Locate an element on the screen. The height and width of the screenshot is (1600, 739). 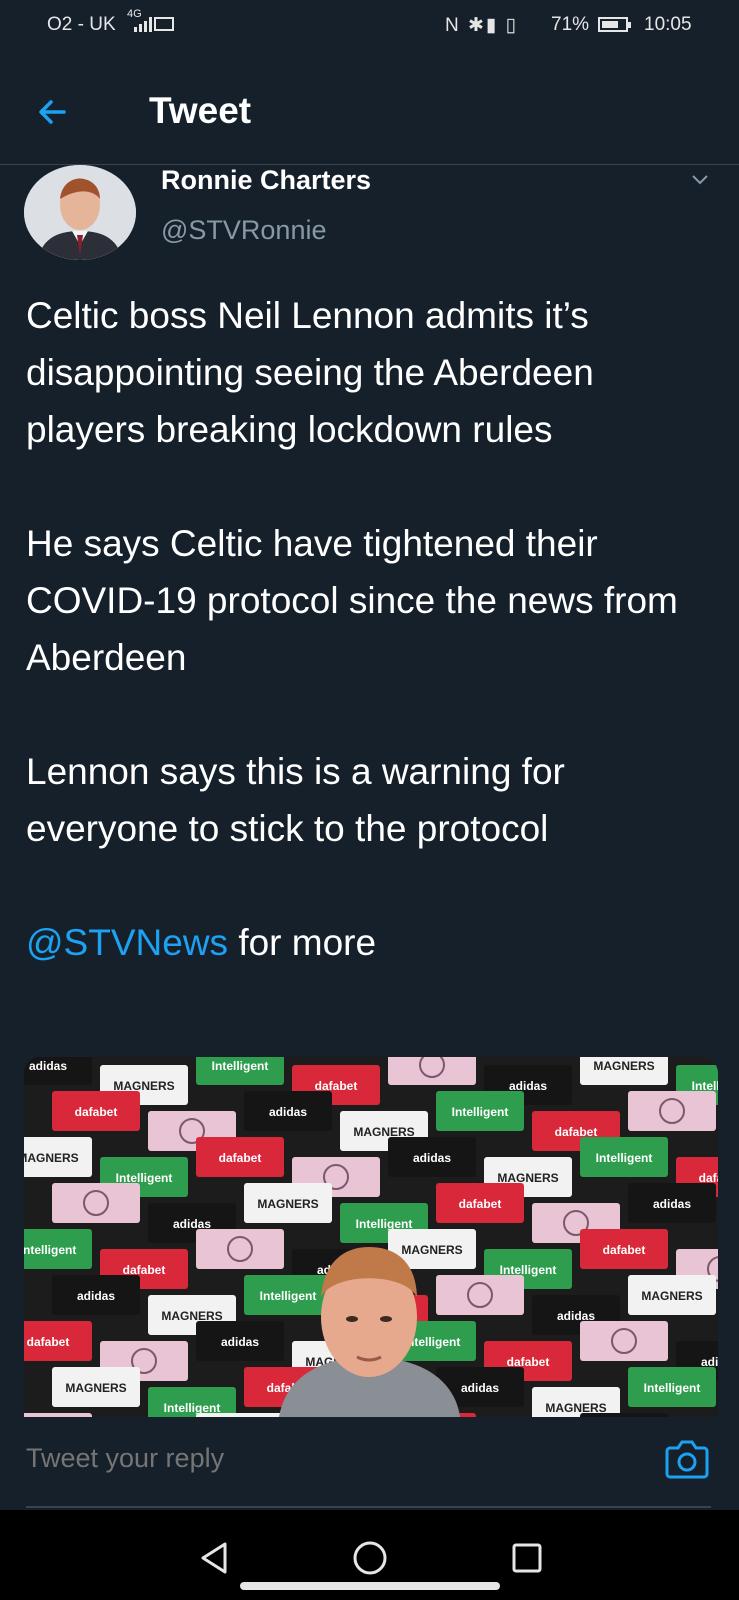
chevron-down-icon is located at coordinates (700, 179).